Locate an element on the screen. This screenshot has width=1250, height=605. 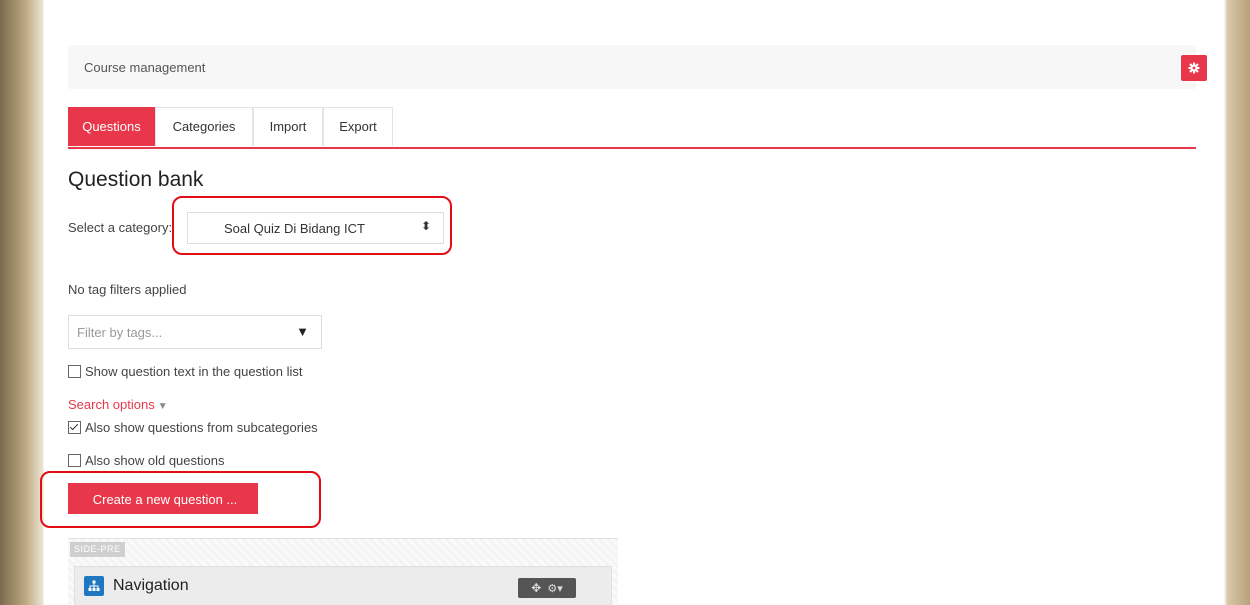
old-questions-option: Also show old questions is located at coordinates (146, 460).